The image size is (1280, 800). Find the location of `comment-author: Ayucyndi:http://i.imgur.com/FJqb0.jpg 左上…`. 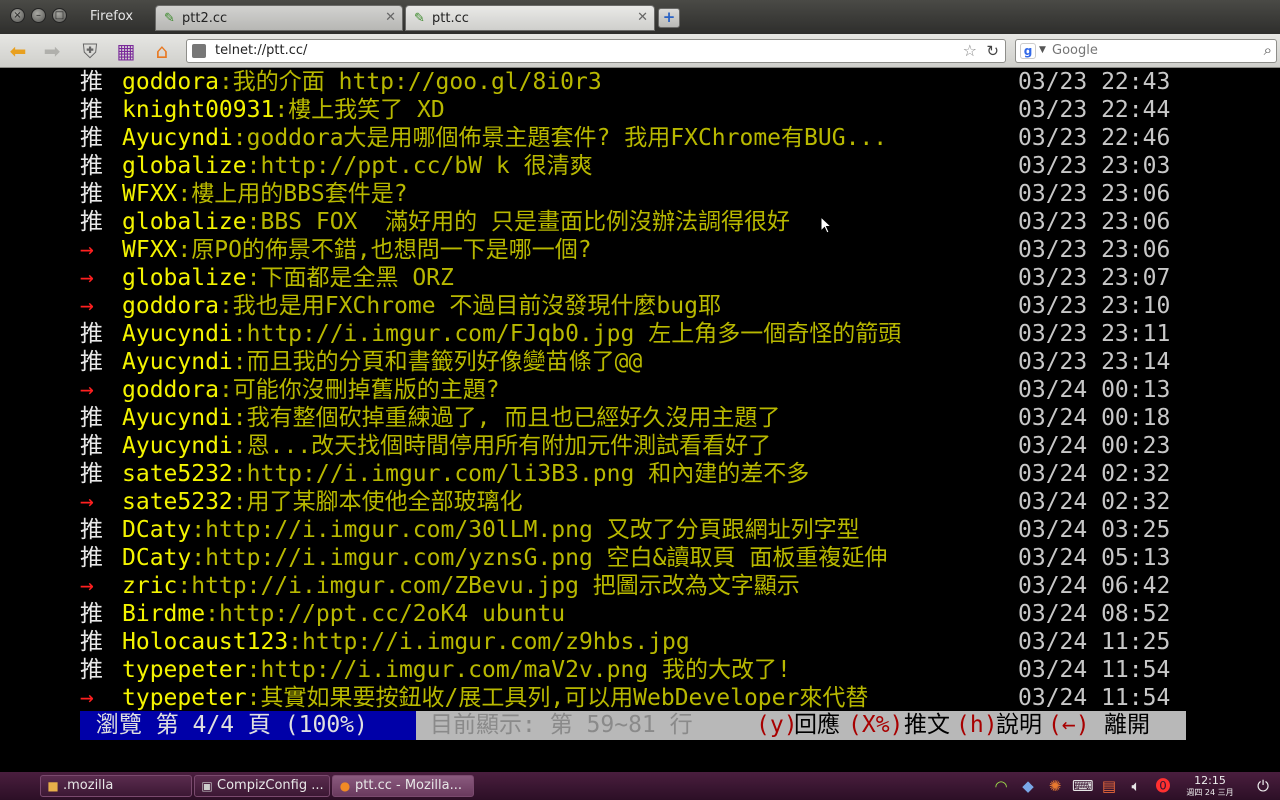

comment-author: Ayucyndi:http://i.imgur.com/FJqb0.jpg 左上… is located at coordinates (511, 334).